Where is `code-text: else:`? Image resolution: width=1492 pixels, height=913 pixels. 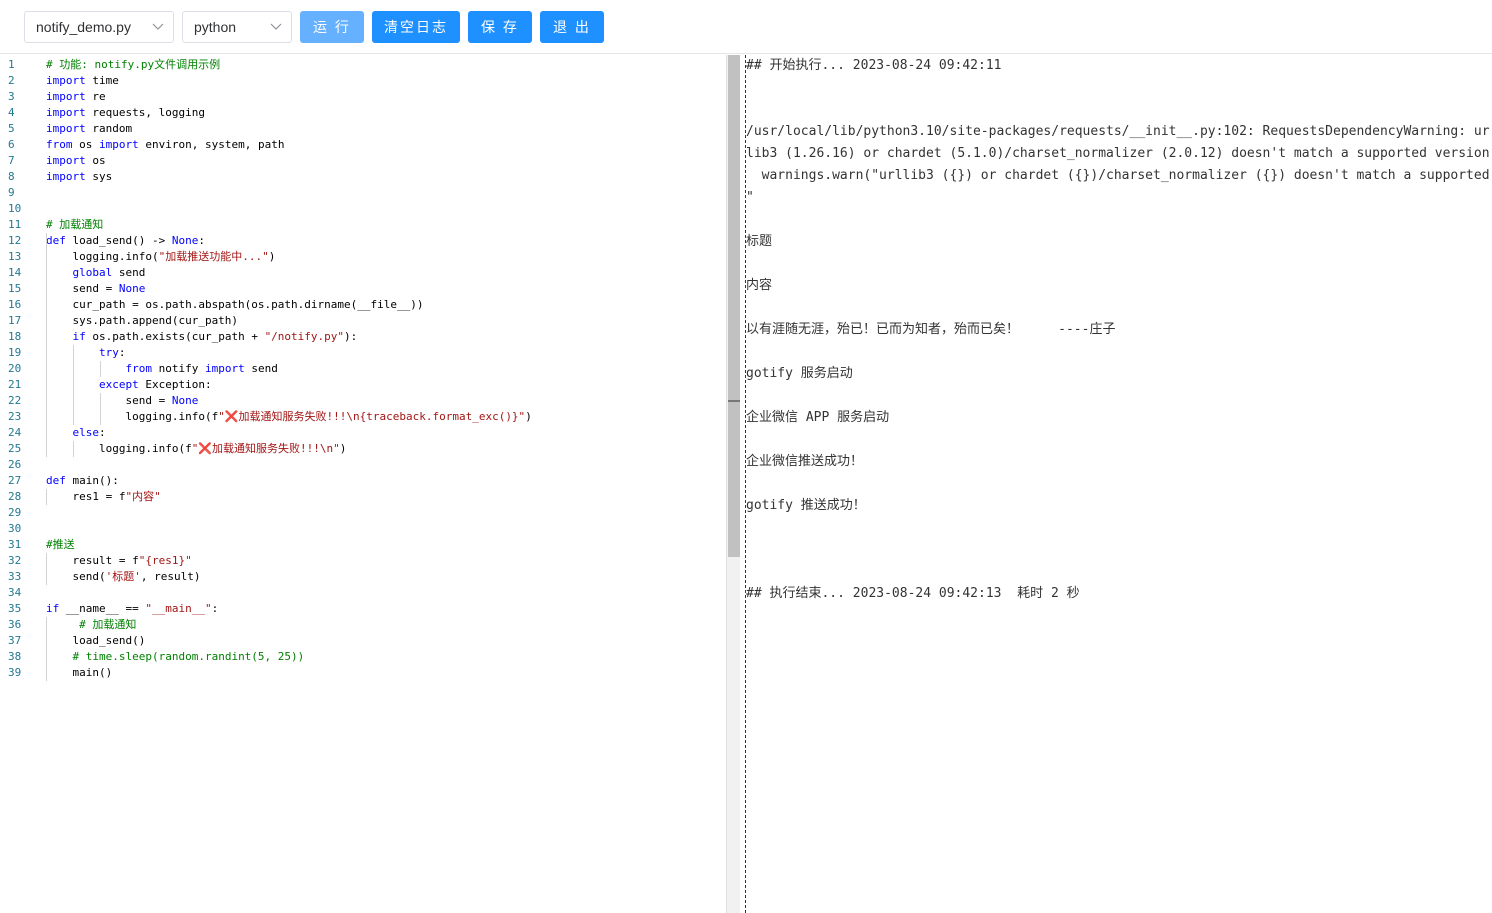
code-text: else: is located at coordinates (76, 433).